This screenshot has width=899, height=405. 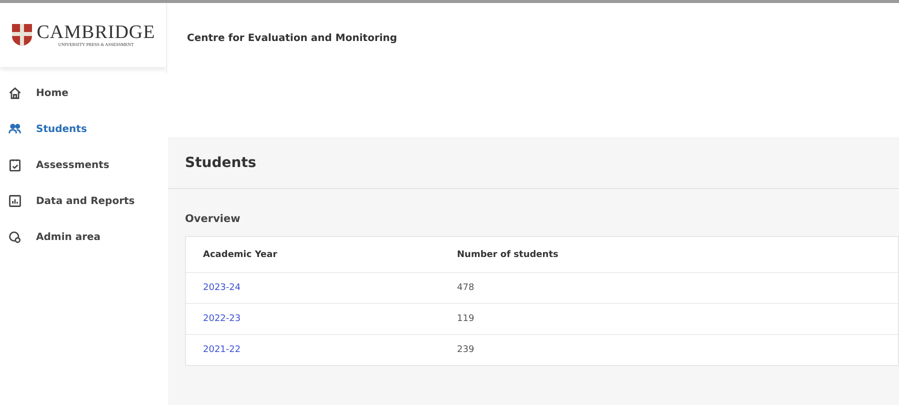 What do you see at coordinates (83, 237) in the screenshot?
I see `sidebar-item: Admin area` at bounding box center [83, 237].